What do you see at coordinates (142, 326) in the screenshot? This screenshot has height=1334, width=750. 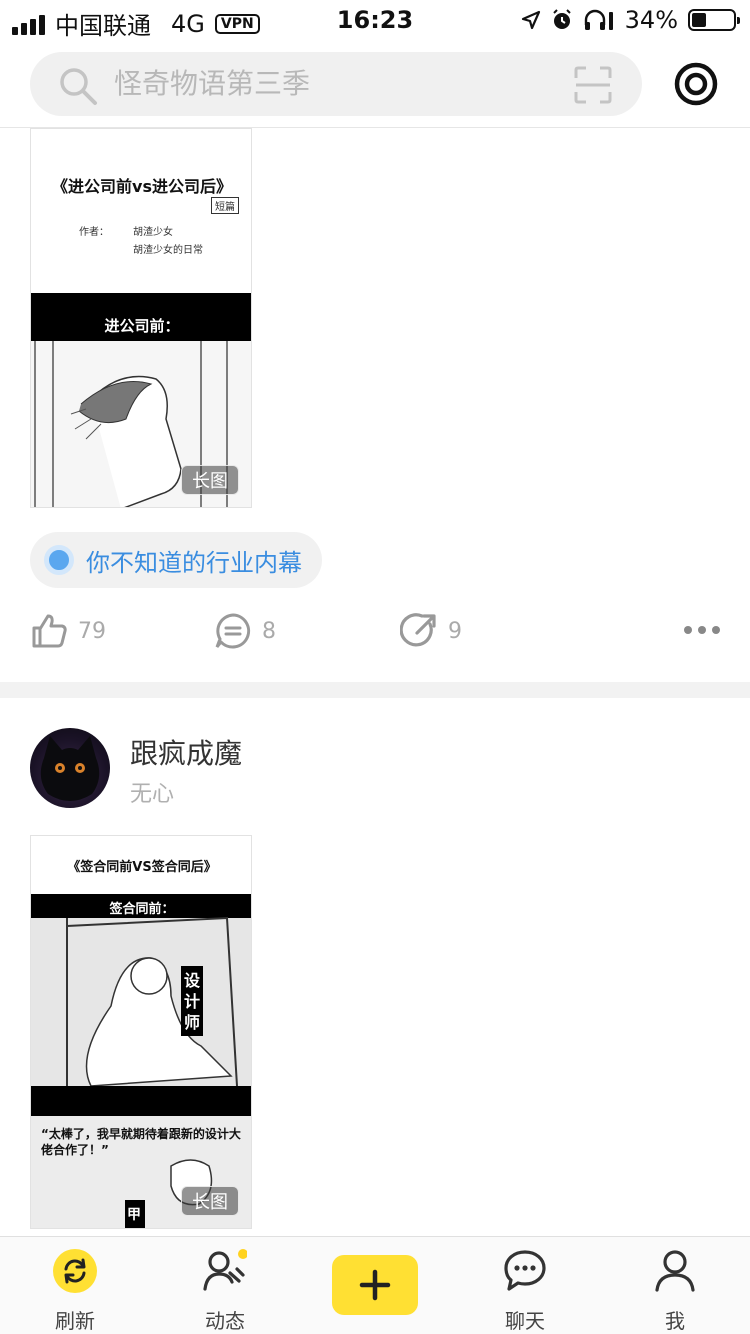 I see `comic-banner: 进公司前：` at bounding box center [142, 326].